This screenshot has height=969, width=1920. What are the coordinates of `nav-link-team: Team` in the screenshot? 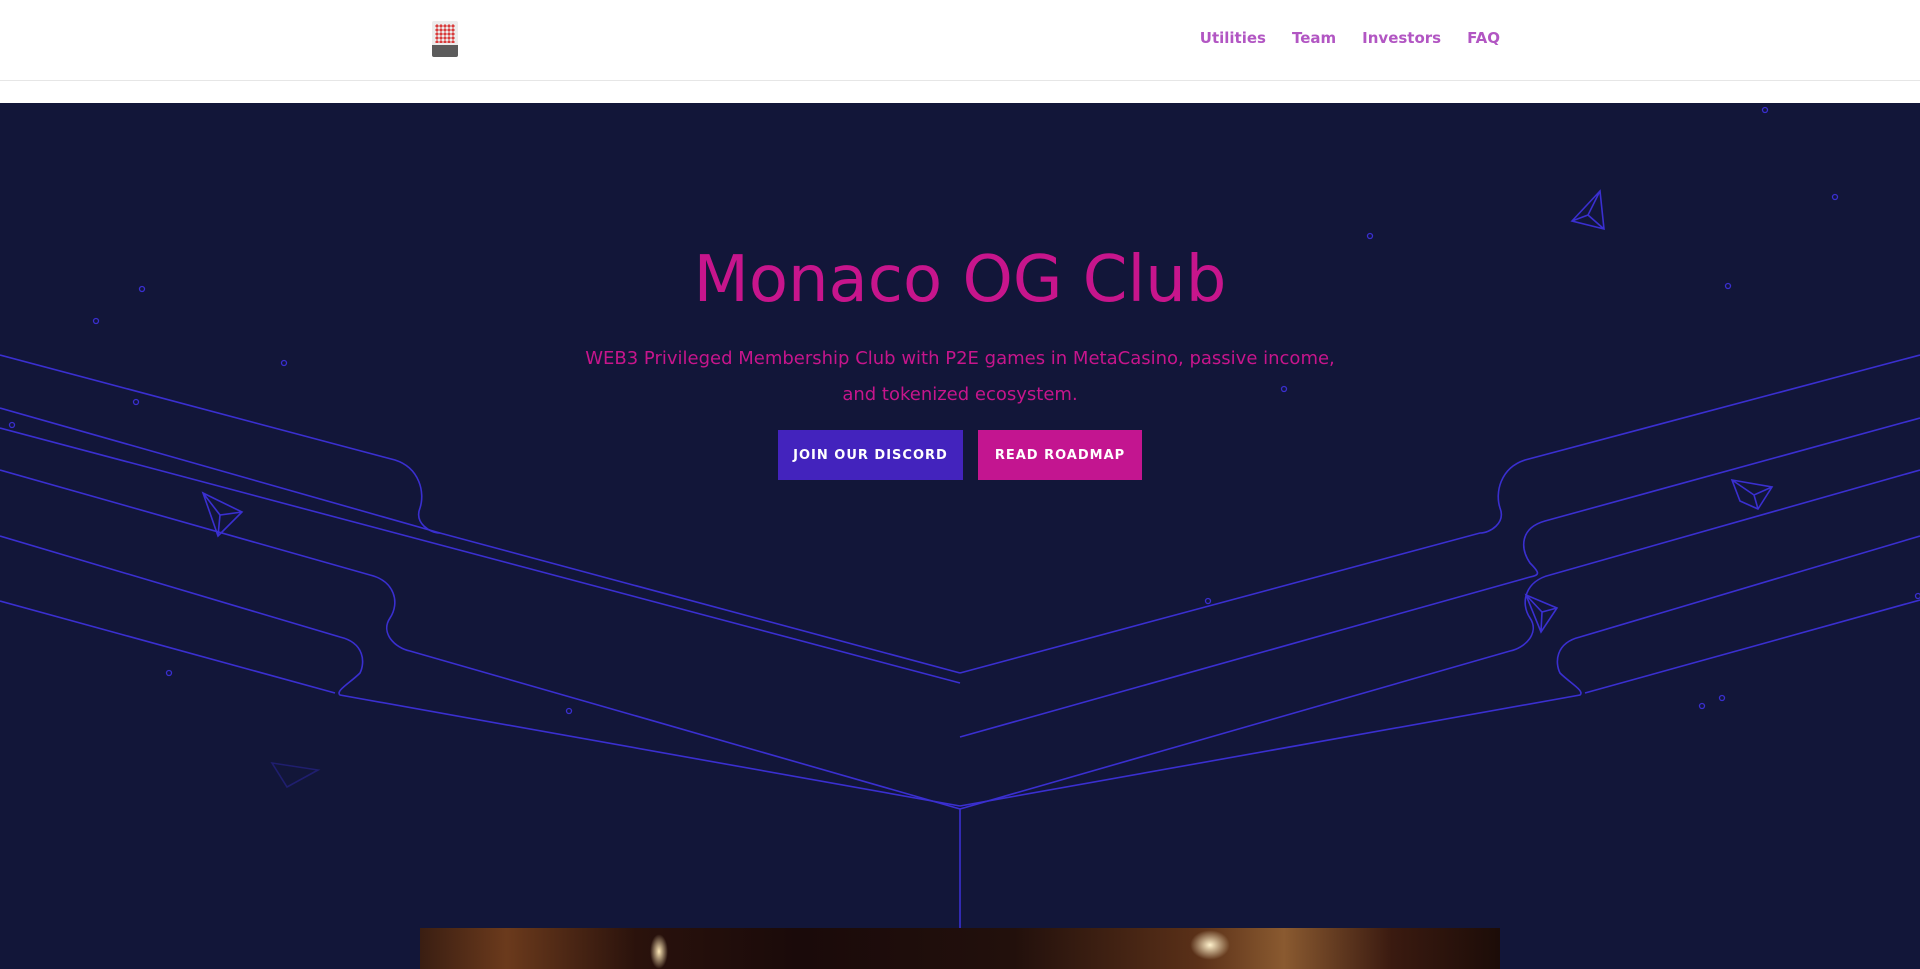 It's located at (1314, 38).